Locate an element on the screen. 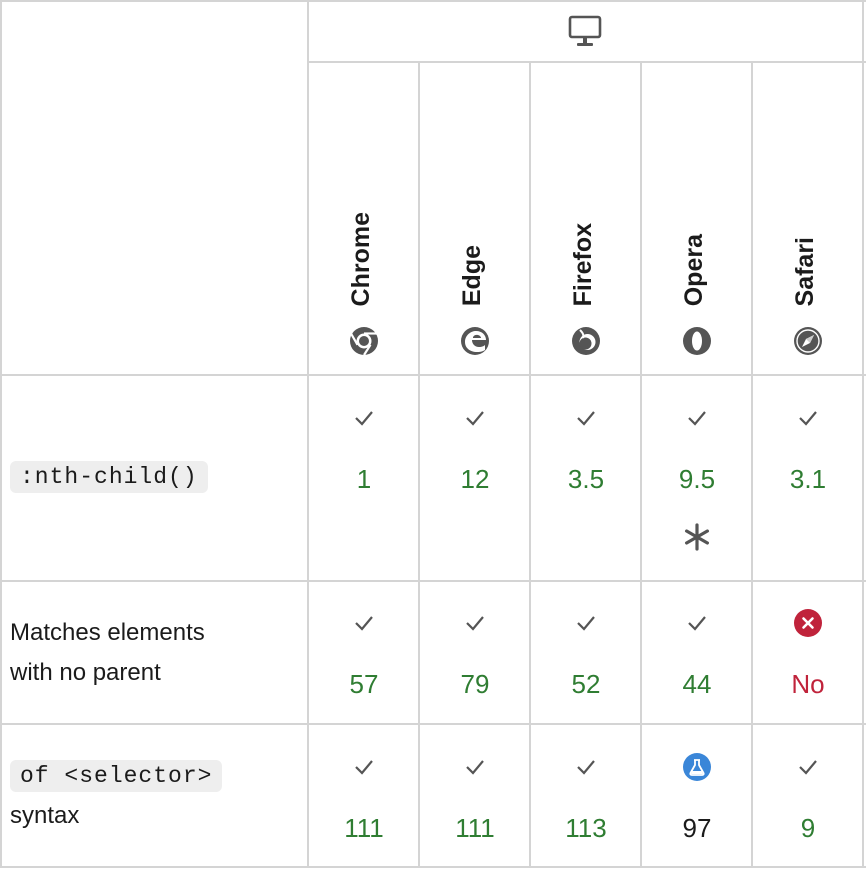 This screenshot has width=866, height=872. version-number: 3.5 is located at coordinates (586, 479).